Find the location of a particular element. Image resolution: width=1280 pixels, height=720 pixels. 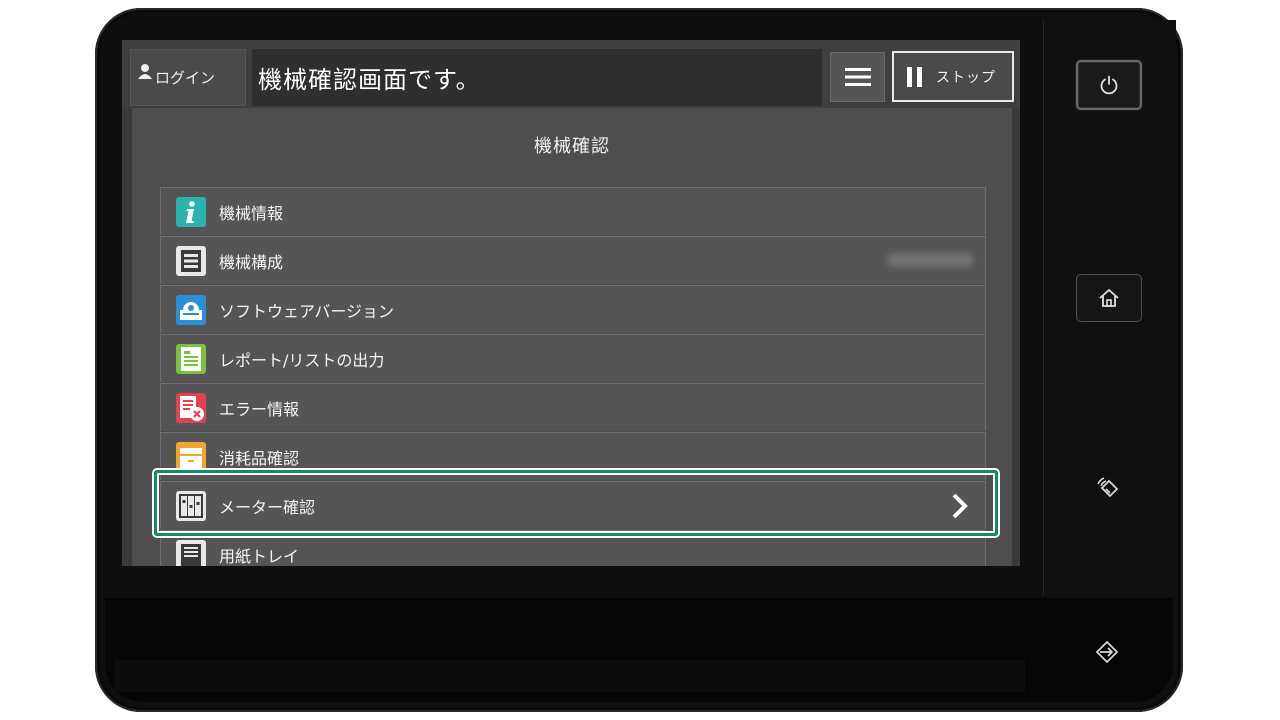

power-icon is located at coordinates (1109, 85).